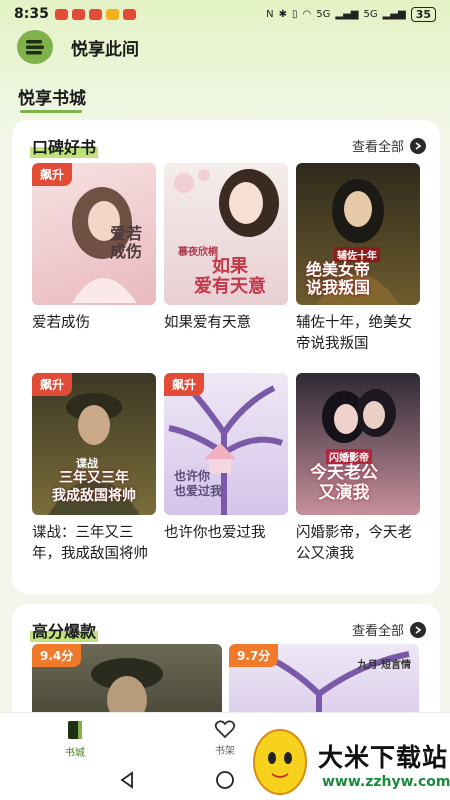 Image resolution: width=450 pixels, height=800 pixels. I want to click on wifi-icon: ◠, so click(307, 14).